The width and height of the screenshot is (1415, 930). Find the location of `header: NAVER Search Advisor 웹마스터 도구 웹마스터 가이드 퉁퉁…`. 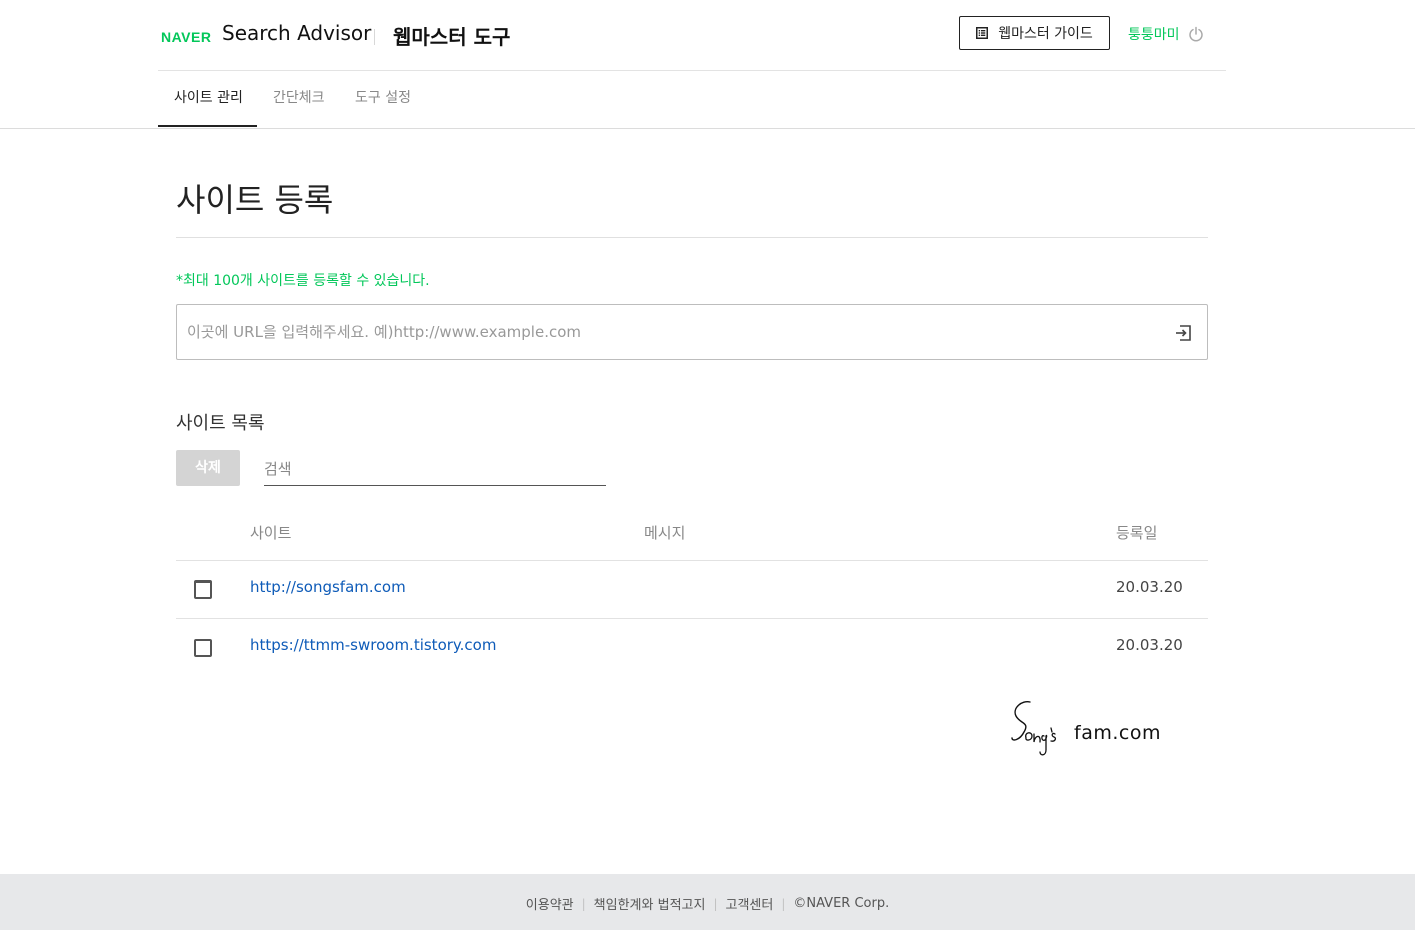

header: NAVER Search Advisor 웹마스터 도구 웹마스터 가이드 퉁퉁… is located at coordinates (707, 64).